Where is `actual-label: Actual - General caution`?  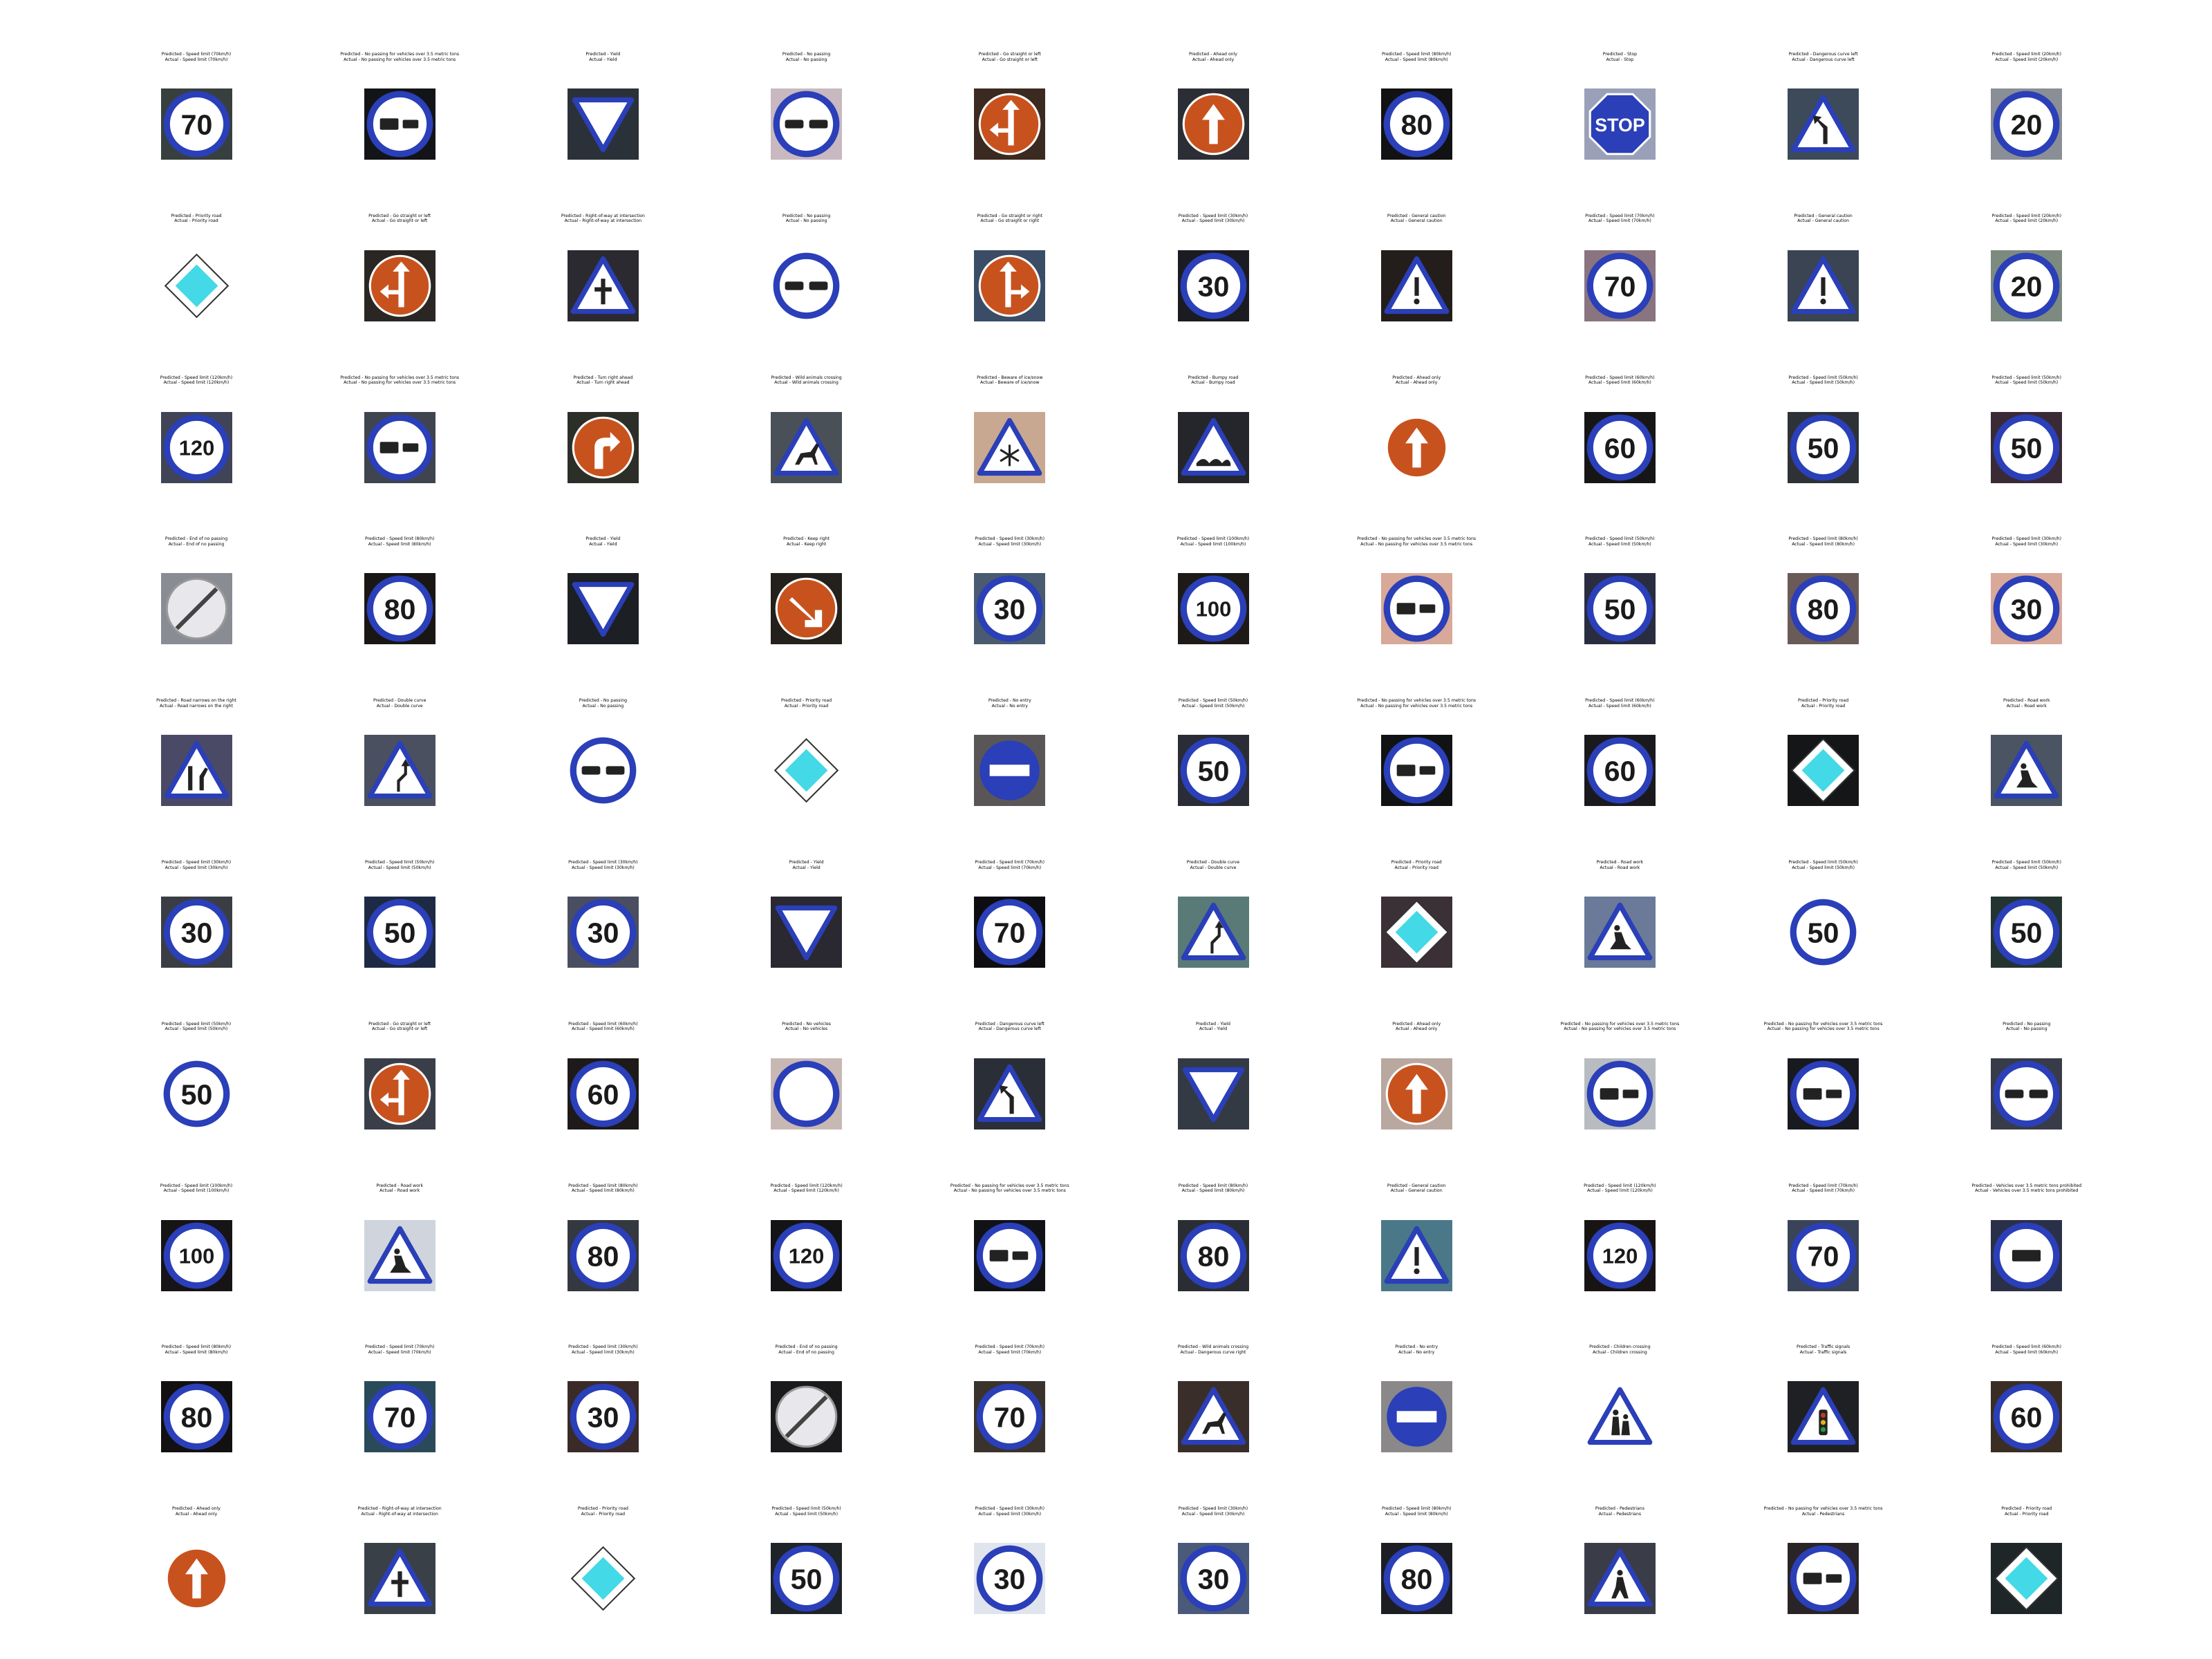
actual-label: Actual - General caution is located at coordinates (1417, 221).